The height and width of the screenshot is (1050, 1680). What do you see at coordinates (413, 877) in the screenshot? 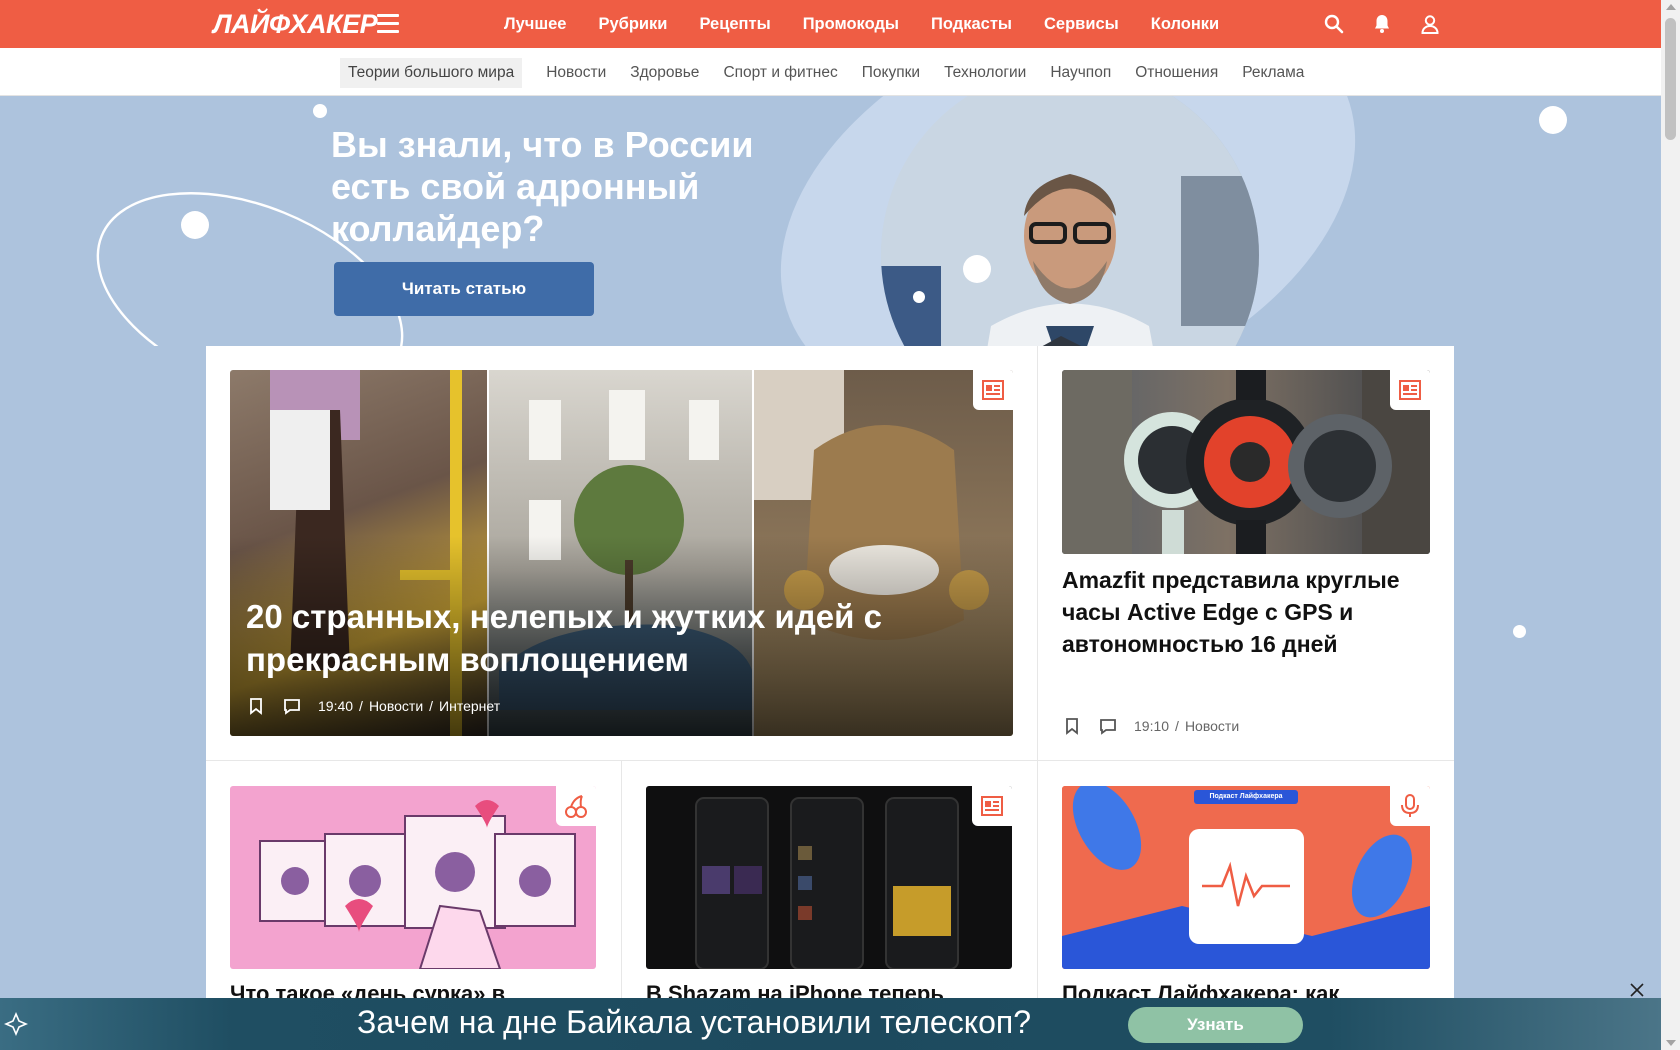
I see `article-image-groundhog-day` at bounding box center [413, 877].